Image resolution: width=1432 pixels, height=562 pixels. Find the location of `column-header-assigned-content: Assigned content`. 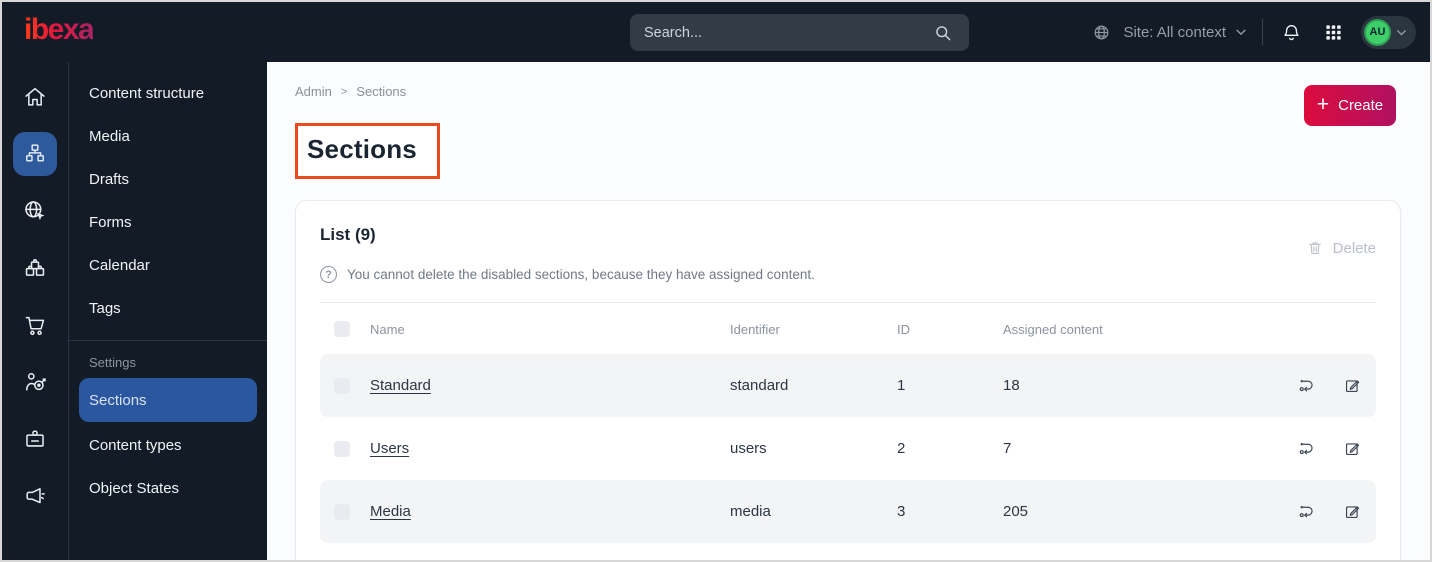

column-header-assigned-content: Assigned content is located at coordinates (1053, 329).